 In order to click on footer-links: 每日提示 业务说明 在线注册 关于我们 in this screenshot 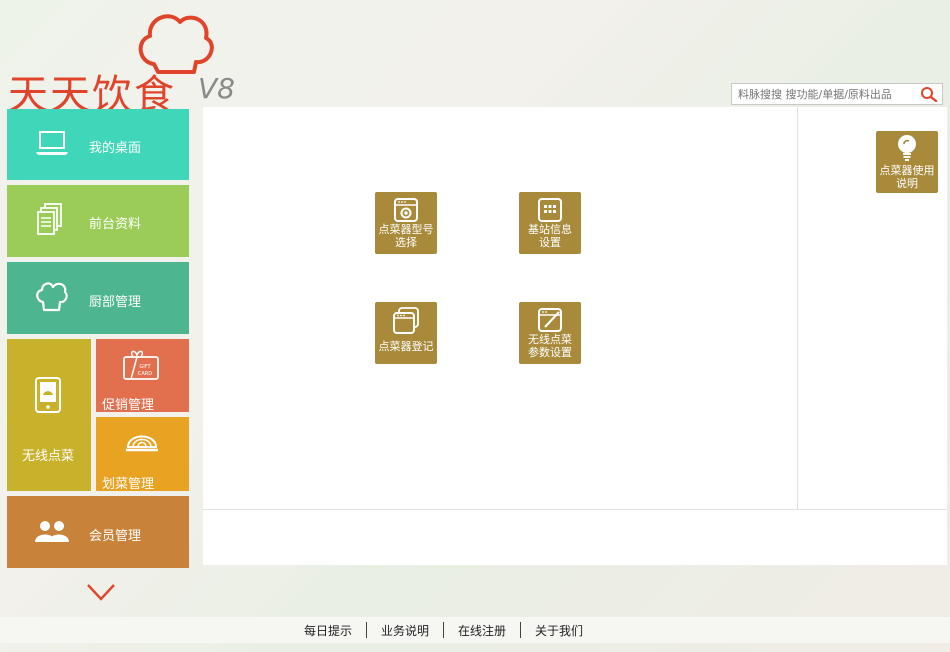, I will do `click(443, 630)`.